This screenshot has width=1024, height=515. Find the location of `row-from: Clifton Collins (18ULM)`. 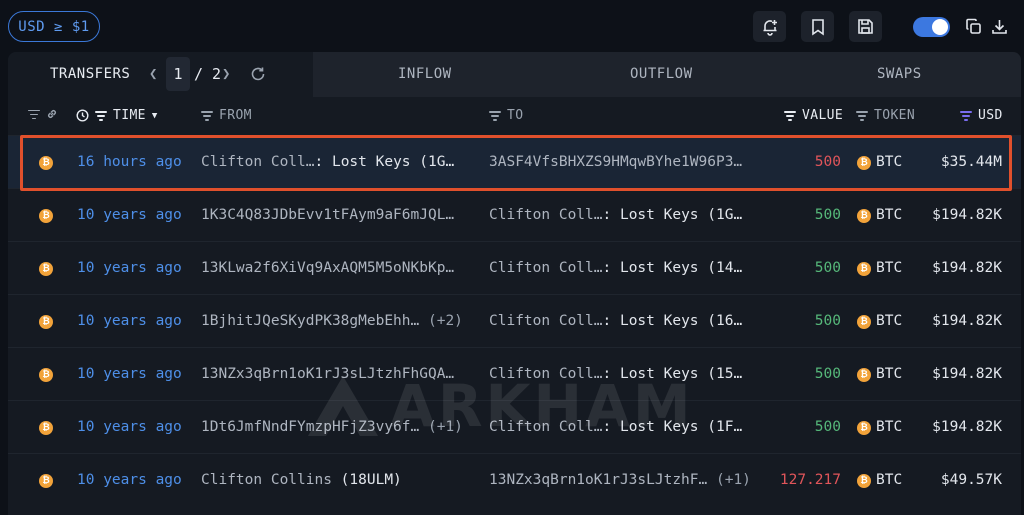

row-from: Clifton Collins (18ULM) is located at coordinates (301, 480).